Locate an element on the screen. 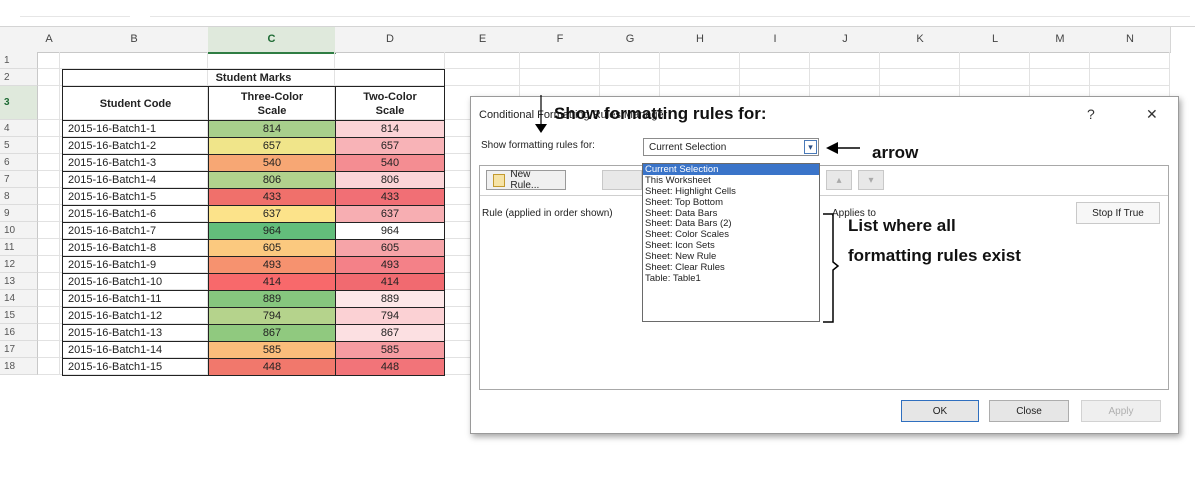 The height and width of the screenshot is (502, 1195). column-header-n: N is located at coordinates (1130, 40).